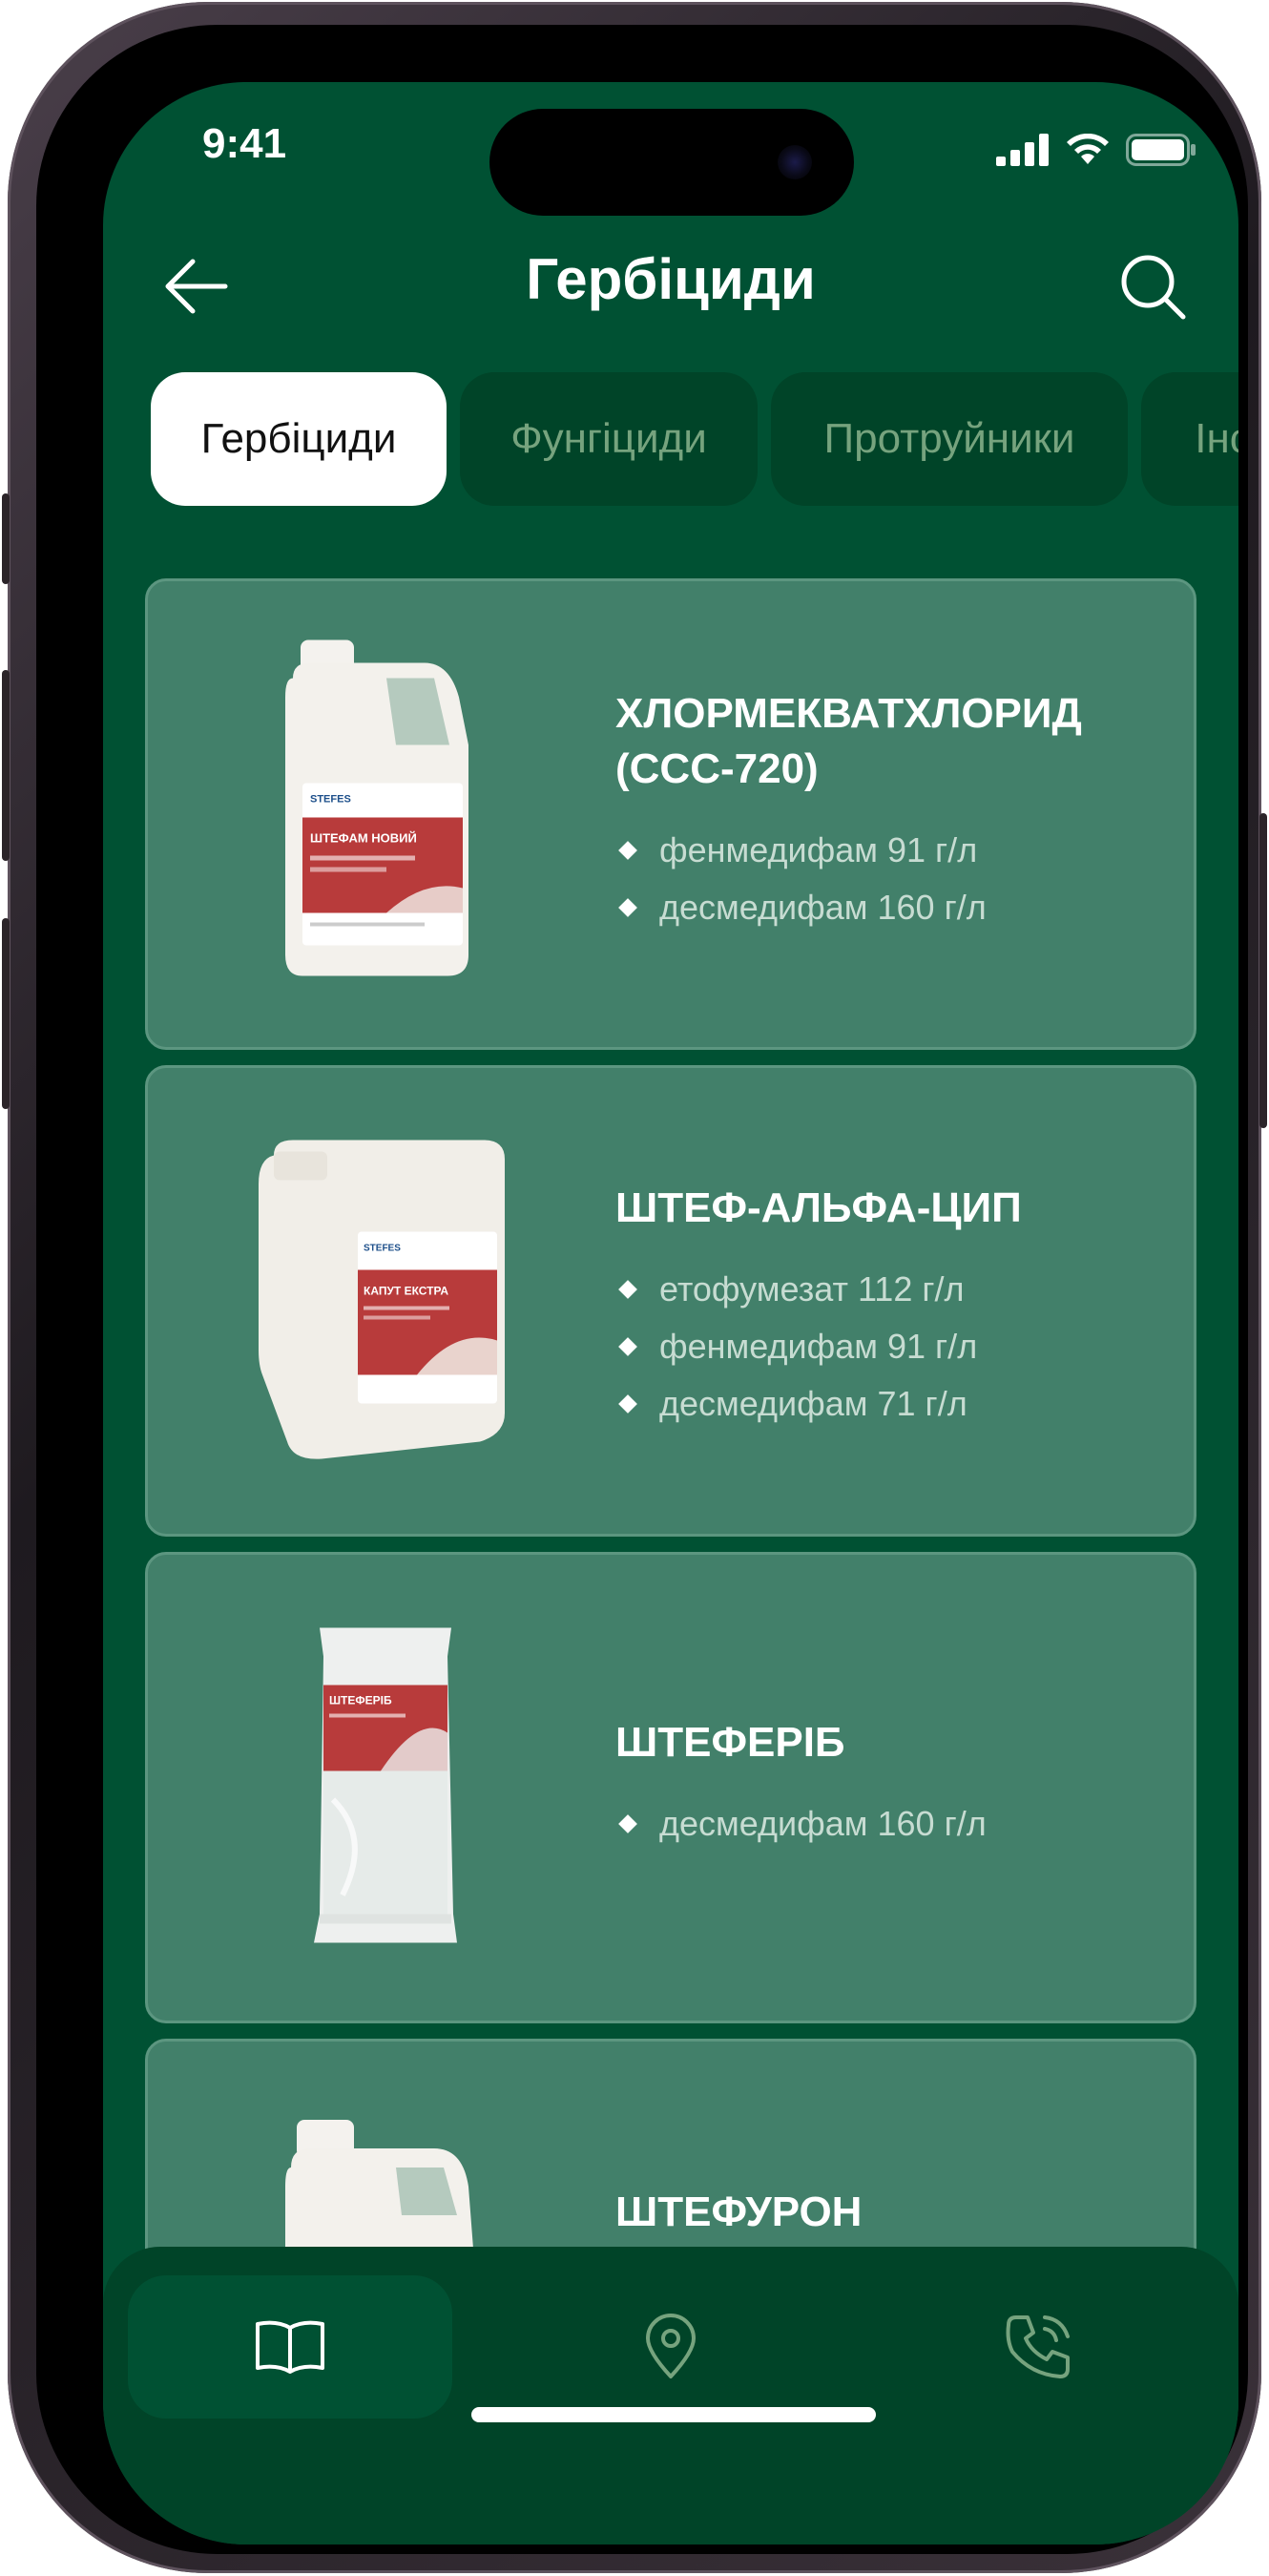 The image size is (1269, 2576). I want to click on volume-up-button, so click(6, 765).